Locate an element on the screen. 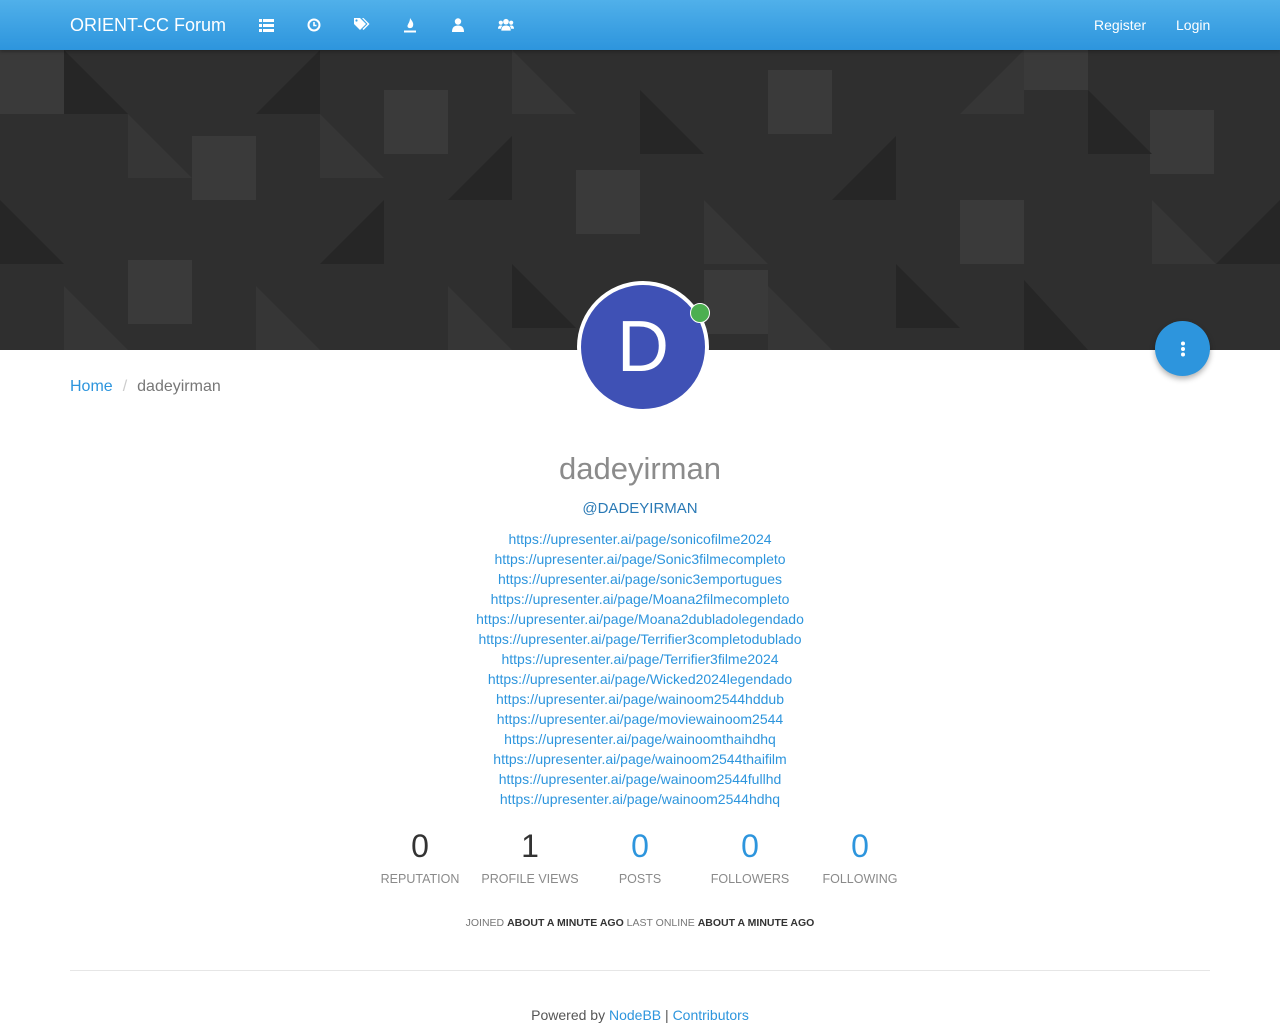 The image size is (1280, 1024). footer-nodebb-link: NodeBB is located at coordinates (635, 1015).